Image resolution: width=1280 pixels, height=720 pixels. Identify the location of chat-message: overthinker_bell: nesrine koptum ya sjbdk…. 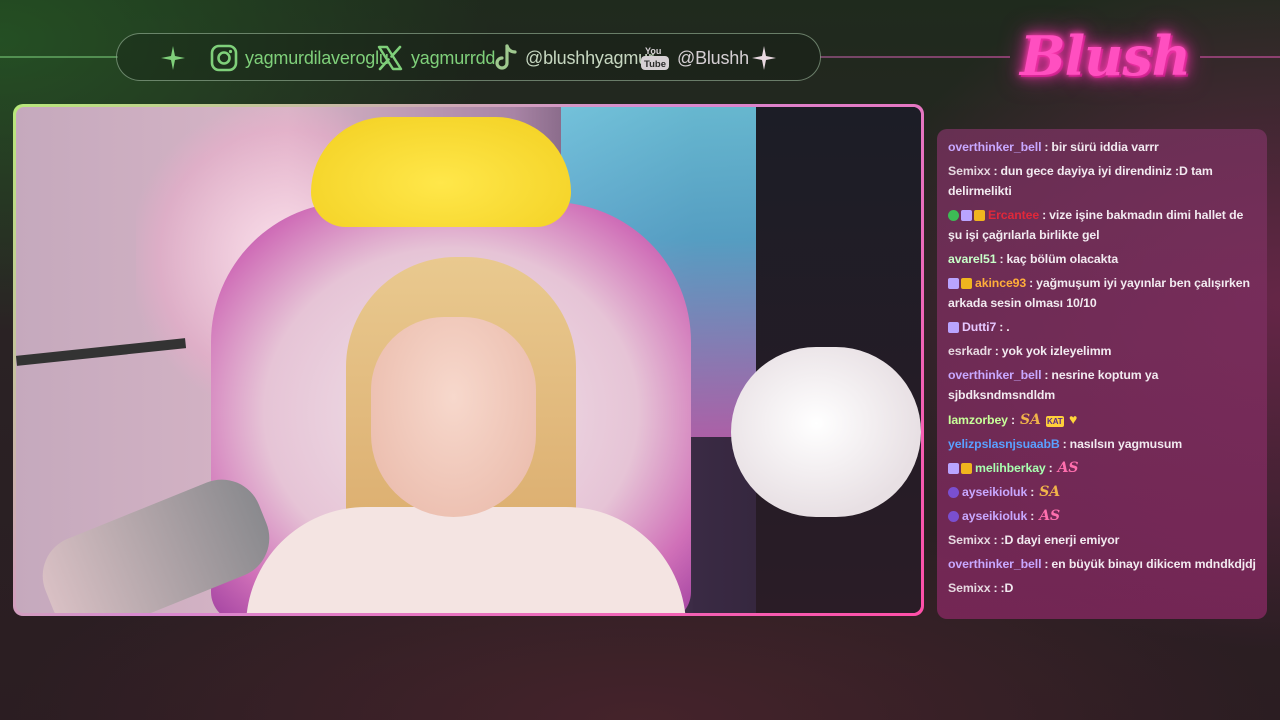
(1102, 385).